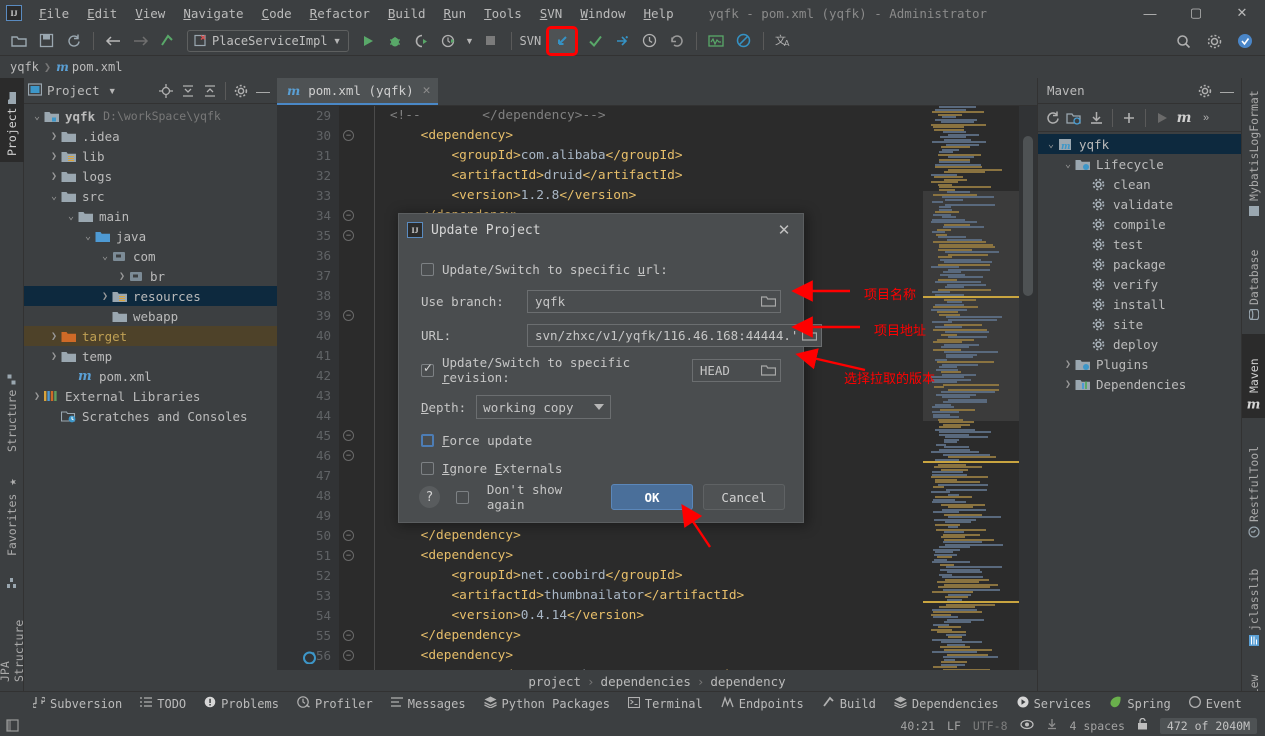  What do you see at coordinates (166, 91) in the screenshot?
I see `locate-icon` at bounding box center [166, 91].